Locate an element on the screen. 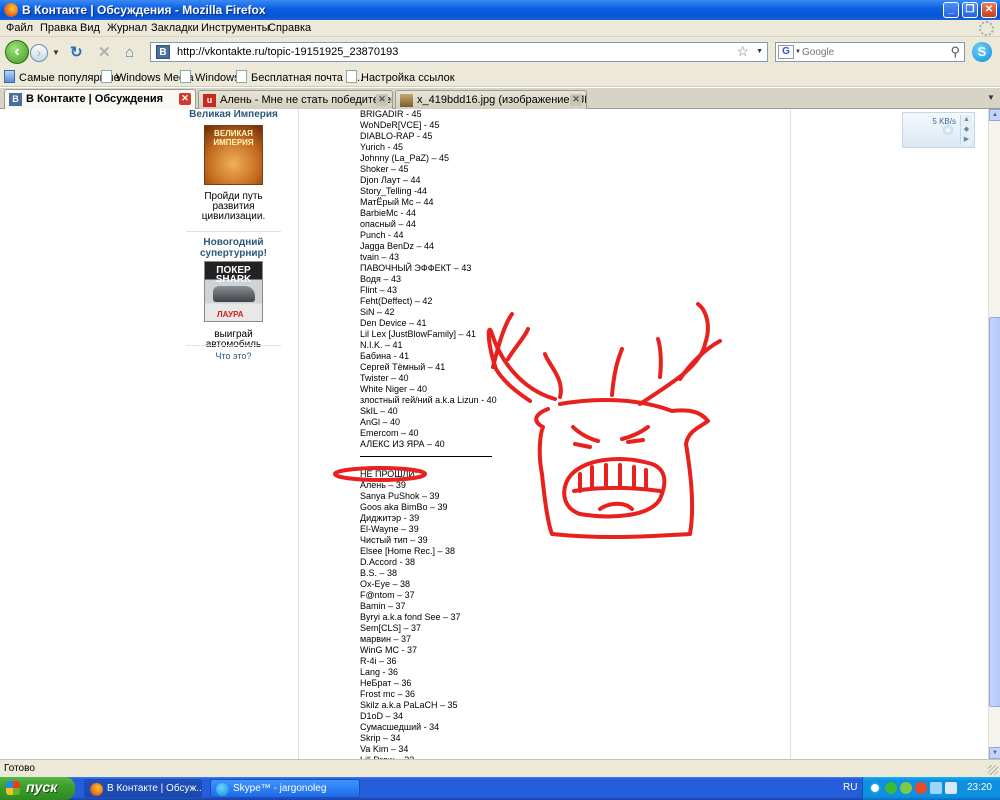 The image size is (1000, 800). start-label: пуск is located at coordinates (42, 787).